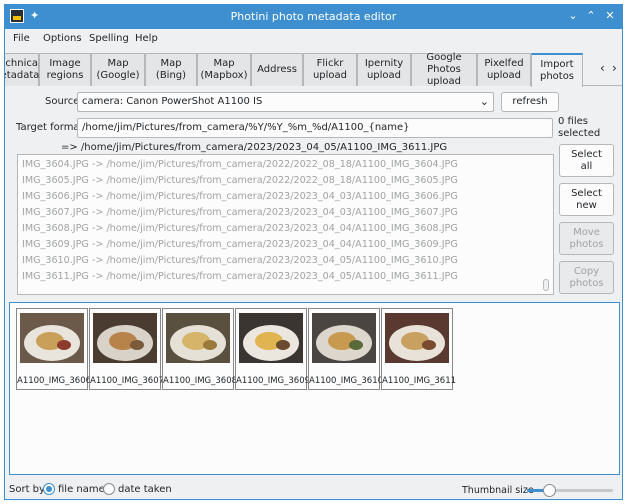  Describe the element at coordinates (330, 69) in the screenshot. I see `tab-6: Flickr upload` at that location.